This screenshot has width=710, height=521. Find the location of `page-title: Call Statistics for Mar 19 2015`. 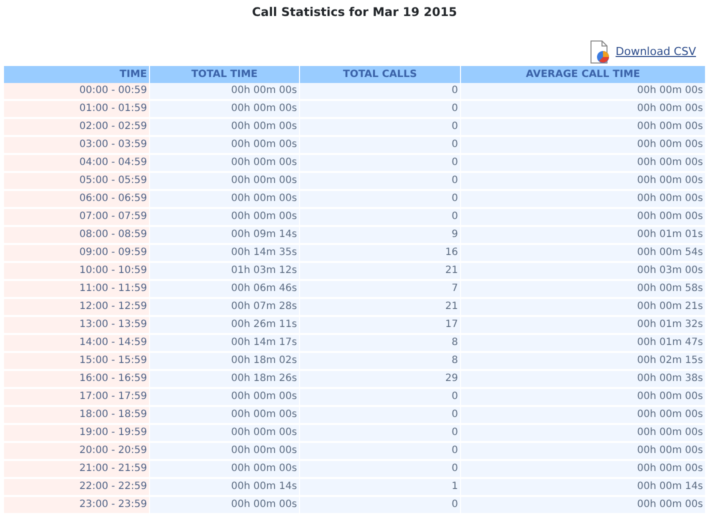

page-title: Call Statistics for Mar 19 2015 is located at coordinates (354, 12).